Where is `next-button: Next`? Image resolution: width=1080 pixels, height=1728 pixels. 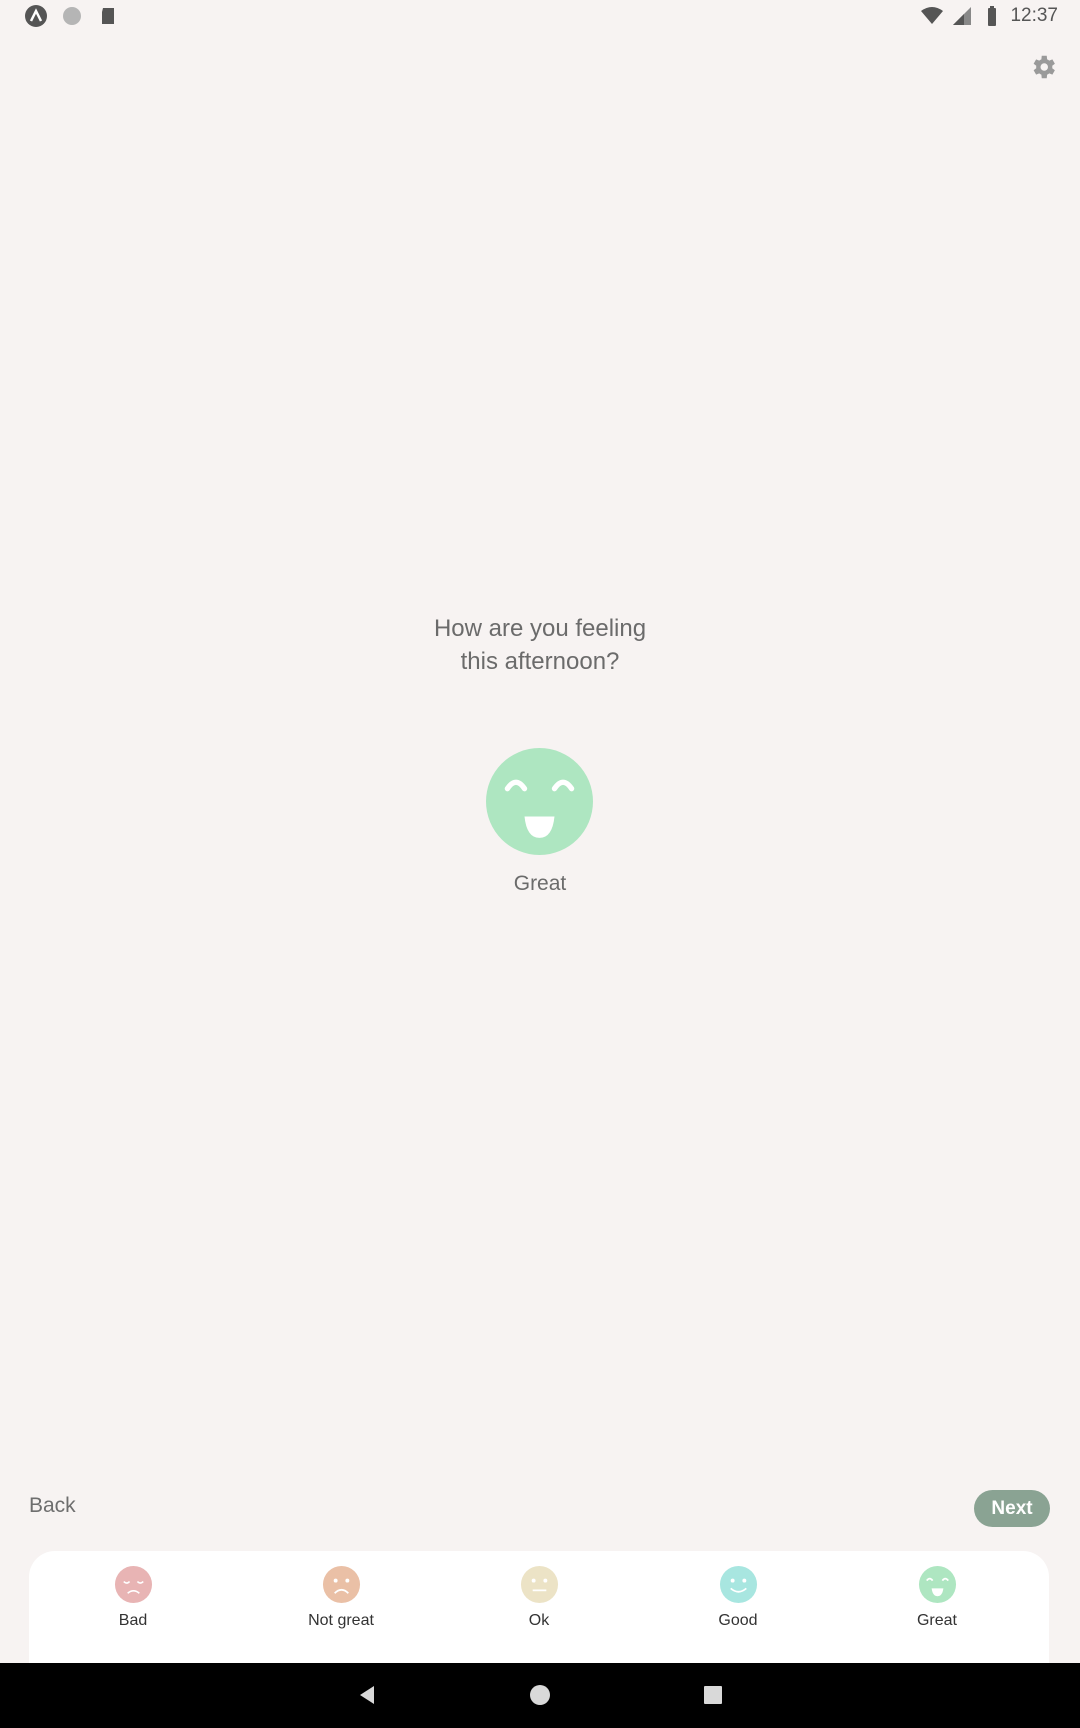 next-button: Next is located at coordinates (1012, 1508).